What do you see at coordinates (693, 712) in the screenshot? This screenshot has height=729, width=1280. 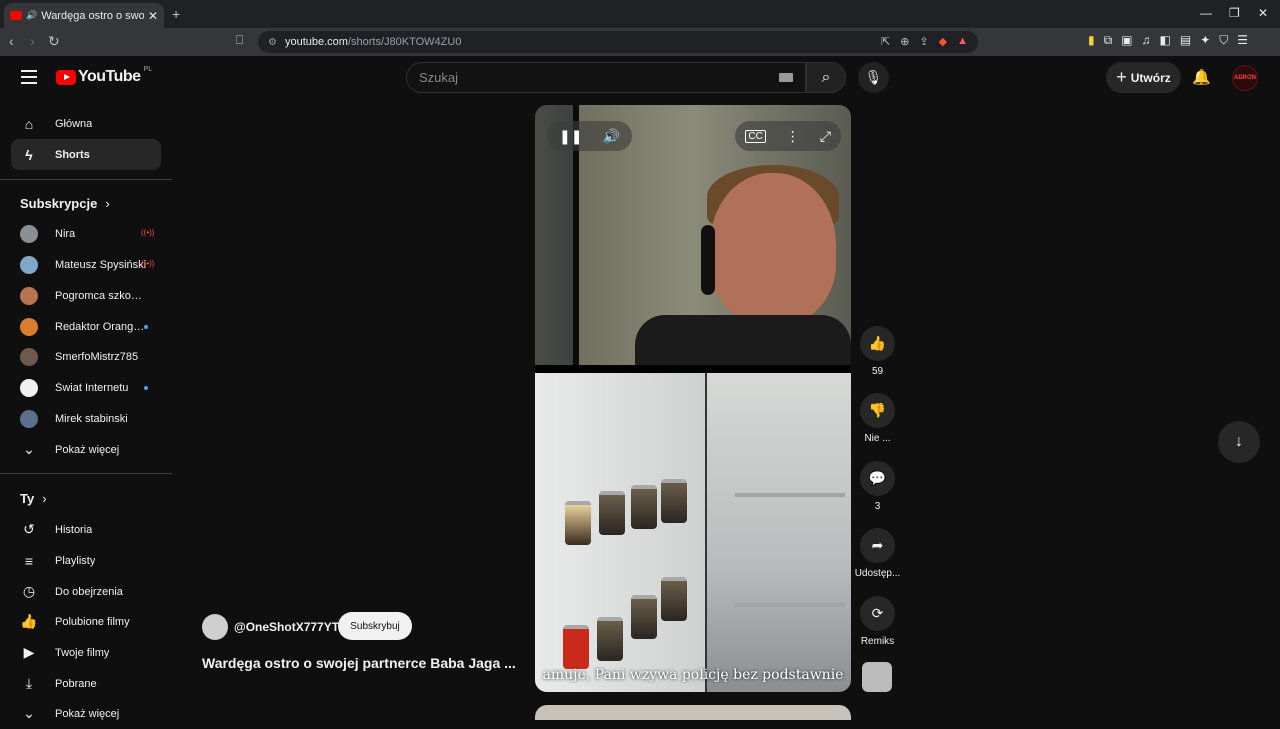 I see `next-short-preview` at bounding box center [693, 712].